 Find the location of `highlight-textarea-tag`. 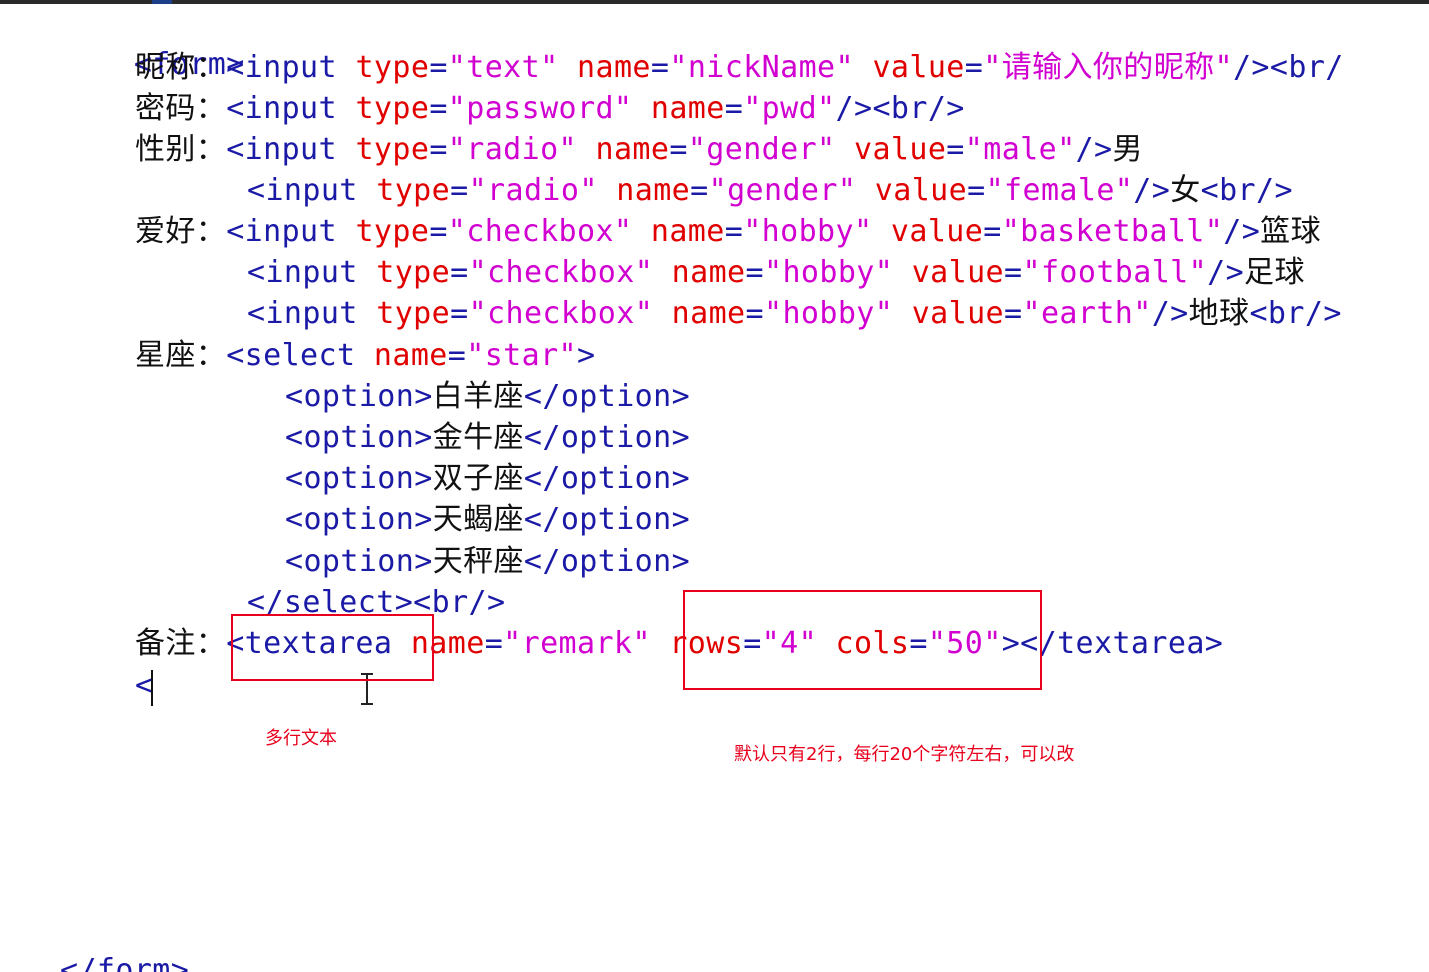

highlight-textarea-tag is located at coordinates (332, 647).